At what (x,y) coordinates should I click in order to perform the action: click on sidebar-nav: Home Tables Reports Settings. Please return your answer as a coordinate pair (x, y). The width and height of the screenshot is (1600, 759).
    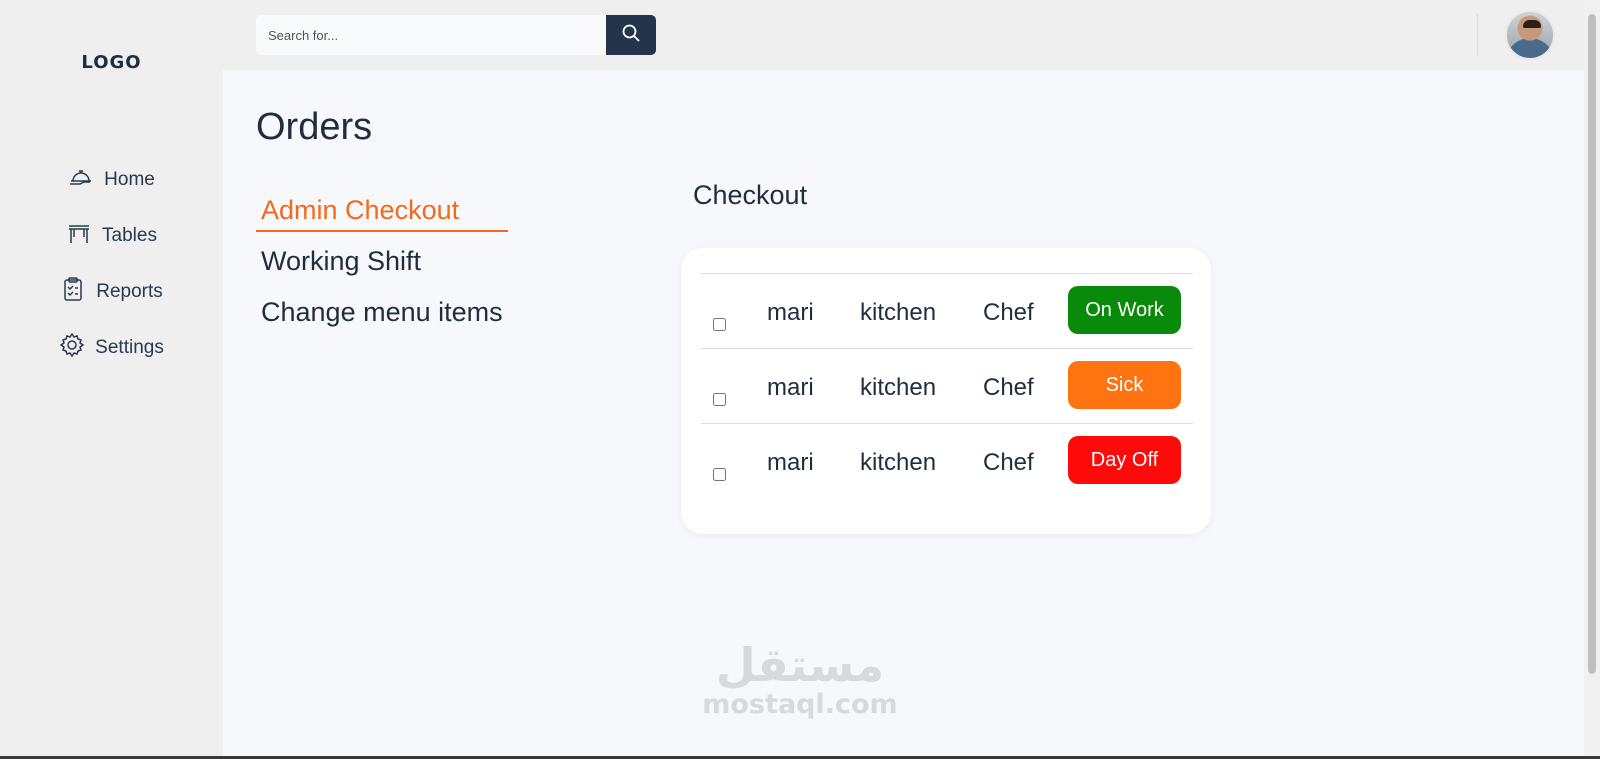
    Looking at the image, I should click on (111, 264).